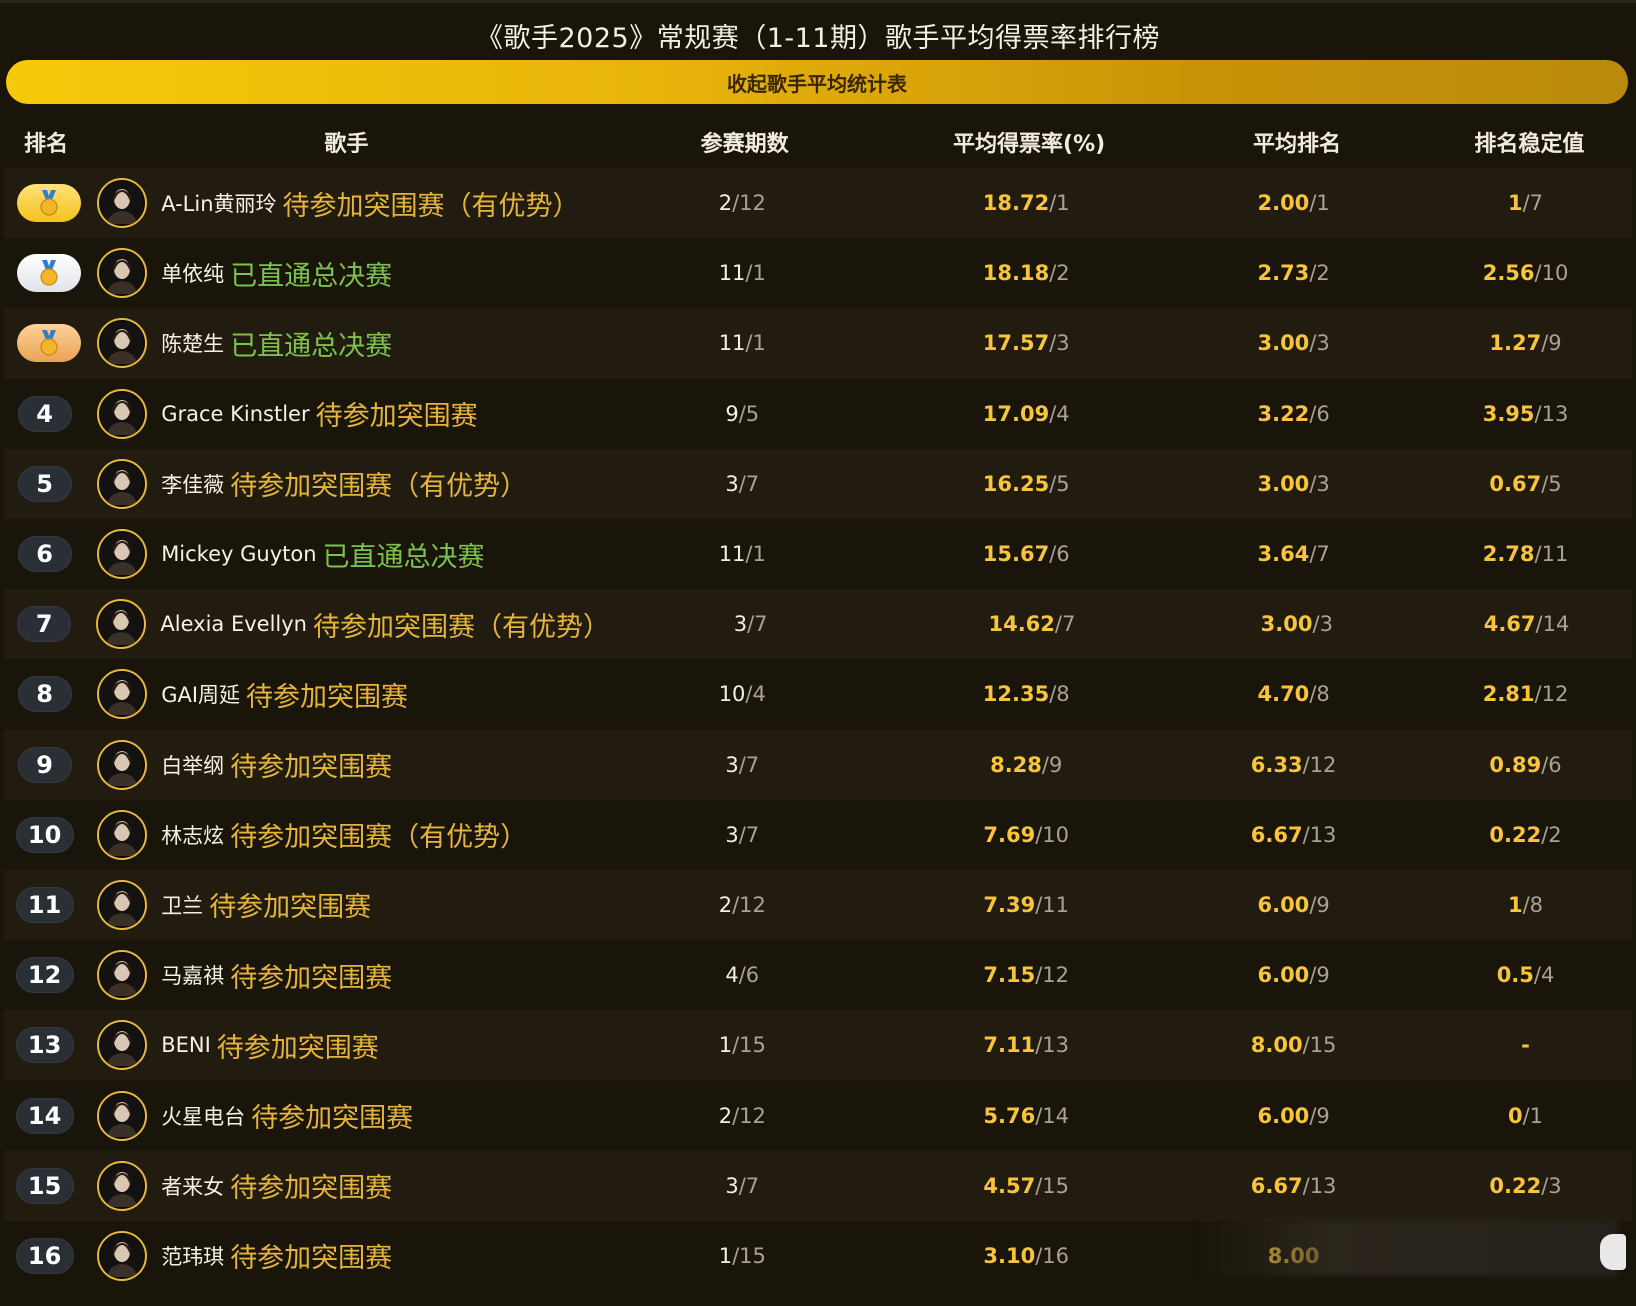 This screenshot has height=1306, width=1636. Describe the element at coordinates (1059, 554) in the screenshot. I see `vote-rate-rank: /6` at that location.